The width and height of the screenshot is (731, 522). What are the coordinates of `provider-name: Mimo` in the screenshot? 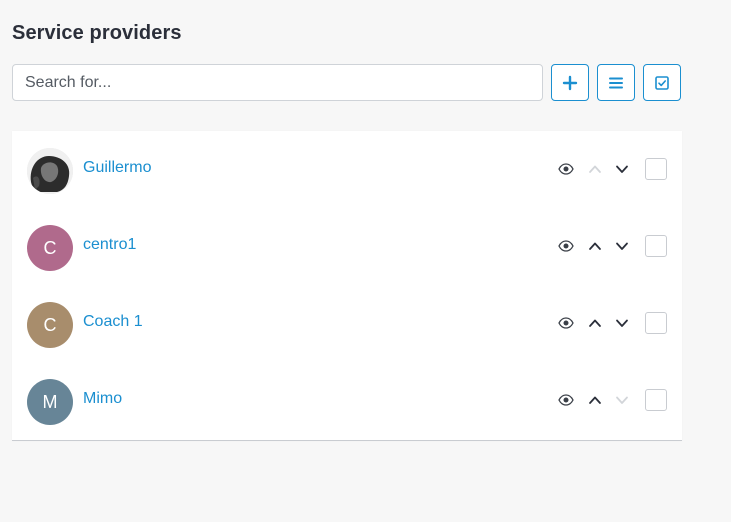 It's located at (102, 399).